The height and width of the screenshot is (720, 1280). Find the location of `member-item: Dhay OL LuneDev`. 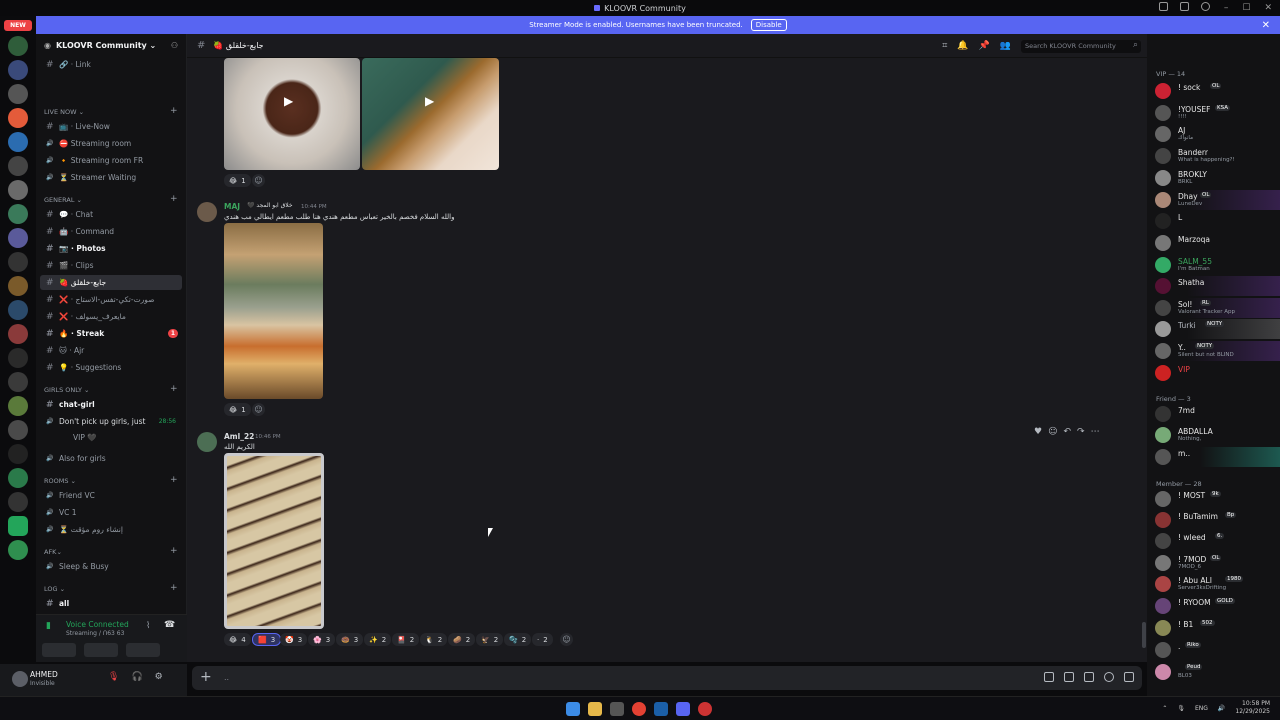

member-item: Dhay OL LuneDev is located at coordinates (1213, 200).